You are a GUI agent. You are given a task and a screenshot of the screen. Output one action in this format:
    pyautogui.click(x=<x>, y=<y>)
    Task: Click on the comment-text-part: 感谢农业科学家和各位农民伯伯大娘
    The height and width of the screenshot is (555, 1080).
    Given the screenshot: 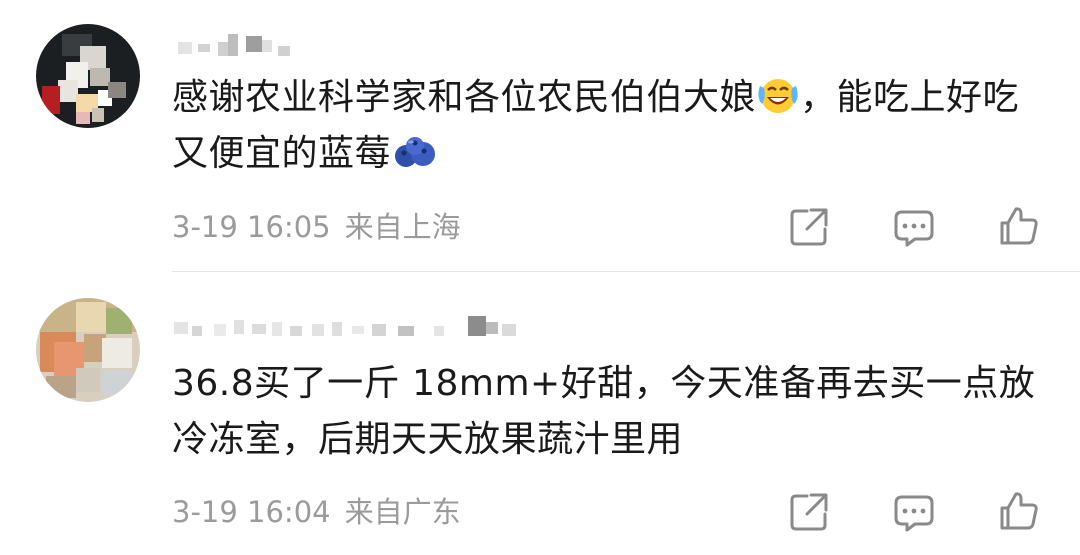 What is the action you would take?
    pyautogui.click(x=464, y=97)
    